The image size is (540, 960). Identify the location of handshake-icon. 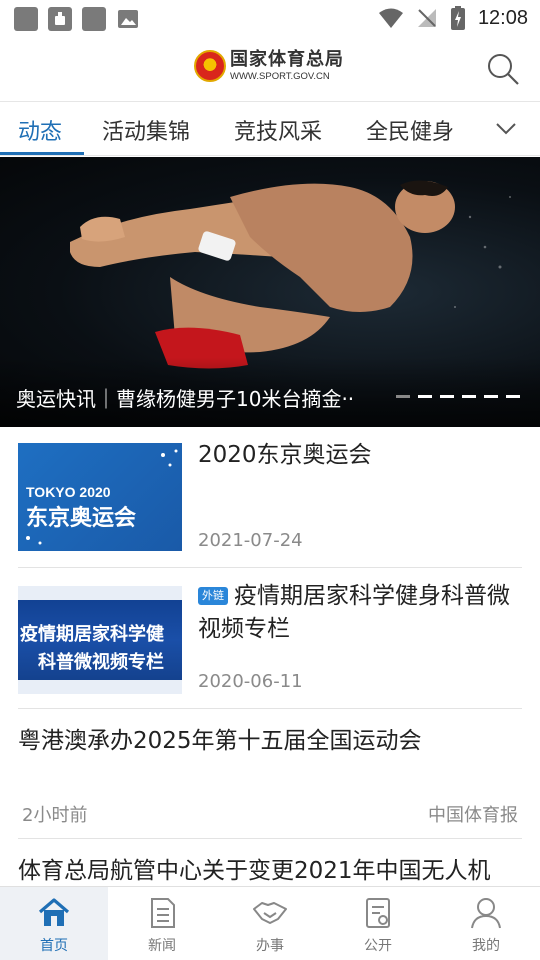
(270, 913).